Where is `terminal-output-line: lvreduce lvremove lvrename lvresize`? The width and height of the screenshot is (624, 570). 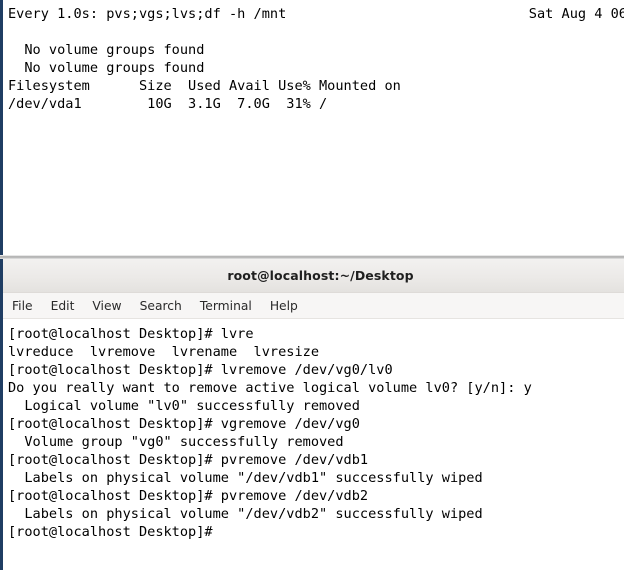
terminal-output-line: lvreduce lvremove lvrename lvresize is located at coordinates (163, 352).